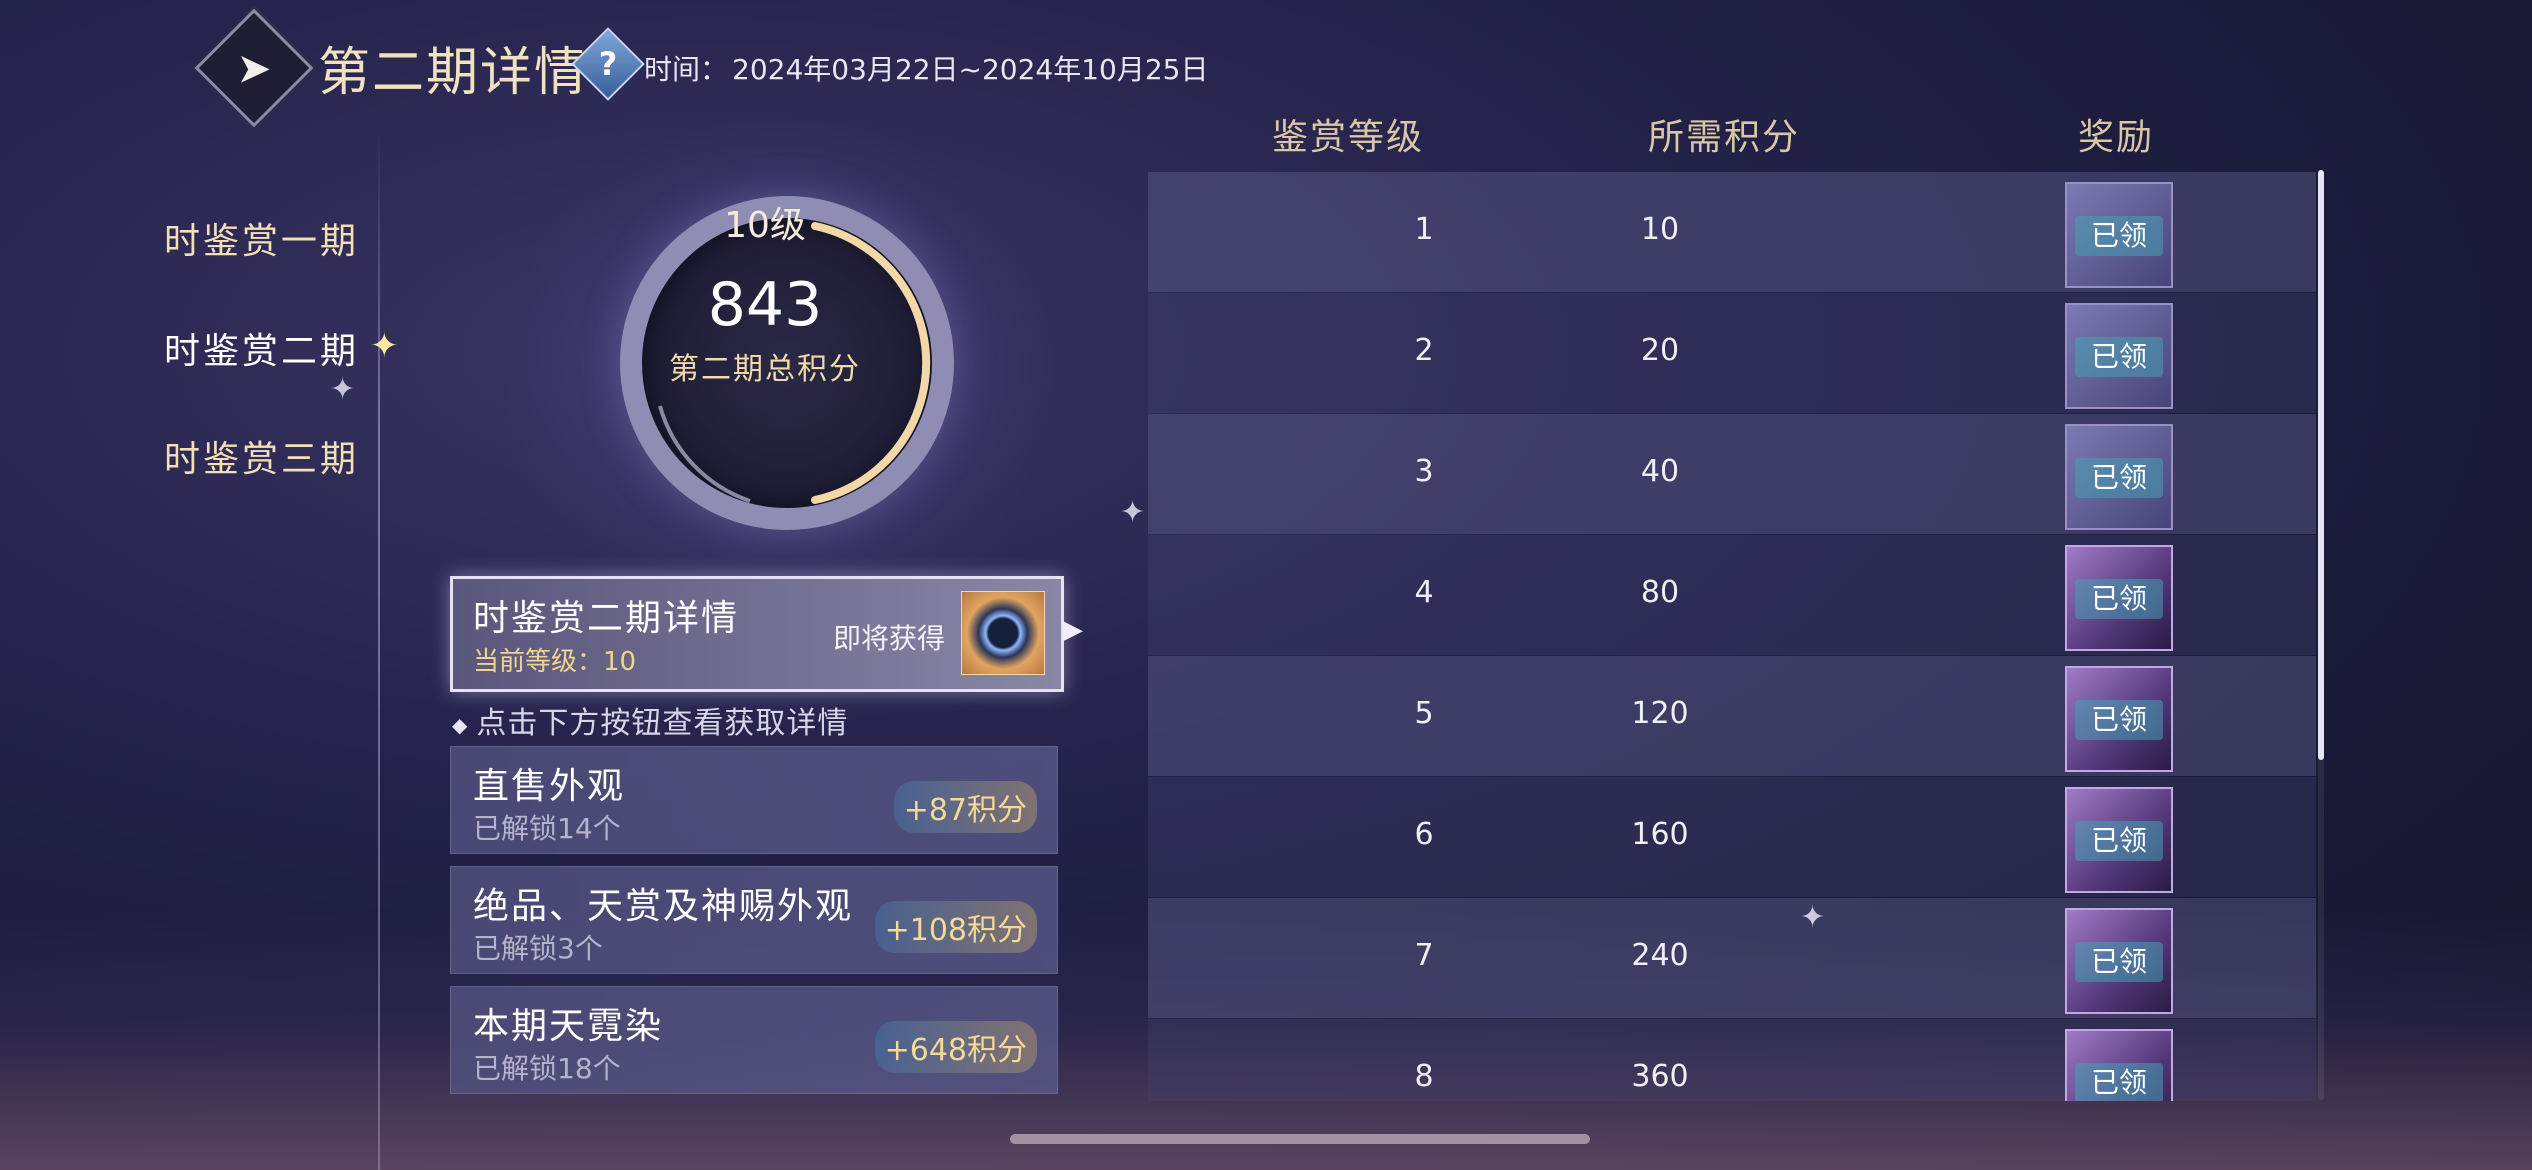  I want to click on diamond-icon: ◆, so click(460, 724).